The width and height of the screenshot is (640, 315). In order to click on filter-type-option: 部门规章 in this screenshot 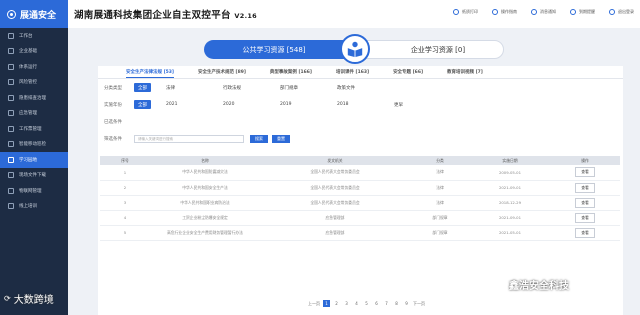, I will do `click(308, 88)`.